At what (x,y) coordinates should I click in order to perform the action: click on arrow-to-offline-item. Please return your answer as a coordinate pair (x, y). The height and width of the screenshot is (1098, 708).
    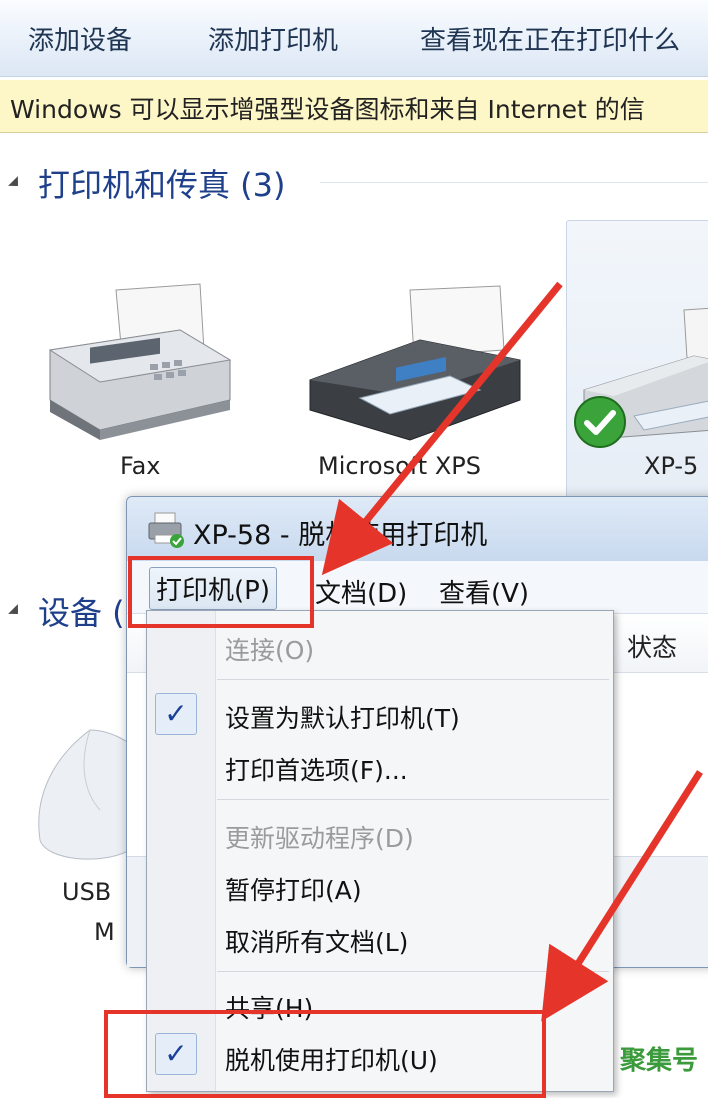
    Looking at the image, I should click on (622, 896).